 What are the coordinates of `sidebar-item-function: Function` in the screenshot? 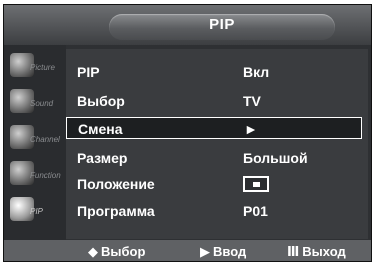 It's located at (37, 175).